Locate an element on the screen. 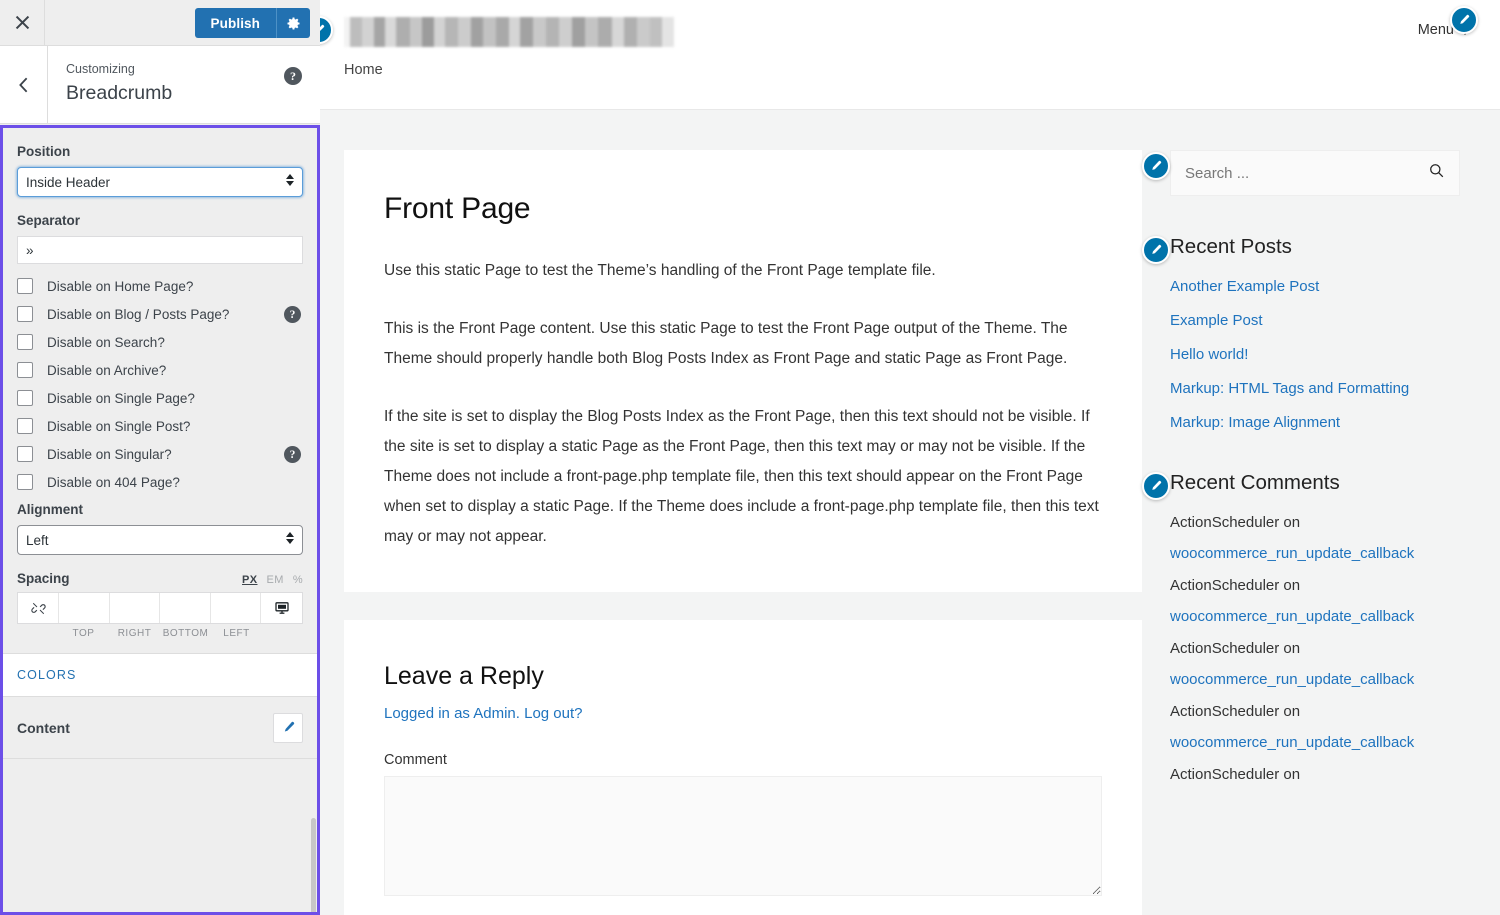  spacing-top-cell is located at coordinates (84, 608).